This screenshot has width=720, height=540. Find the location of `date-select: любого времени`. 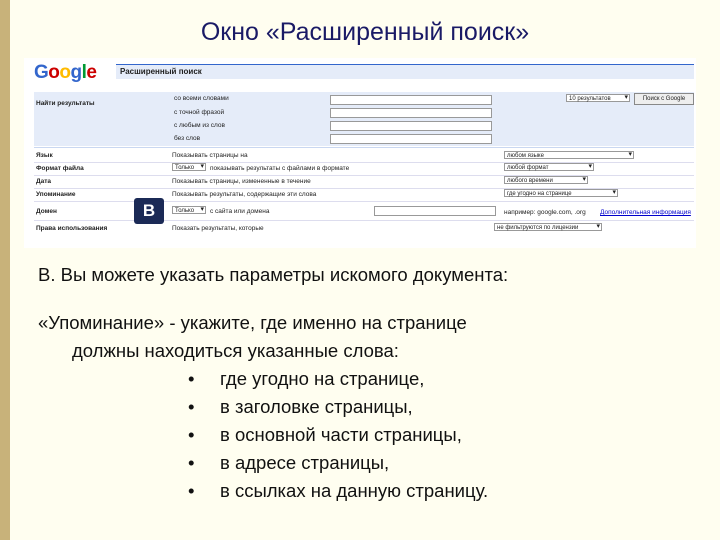

date-select: любого времени is located at coordinates (546, 180).